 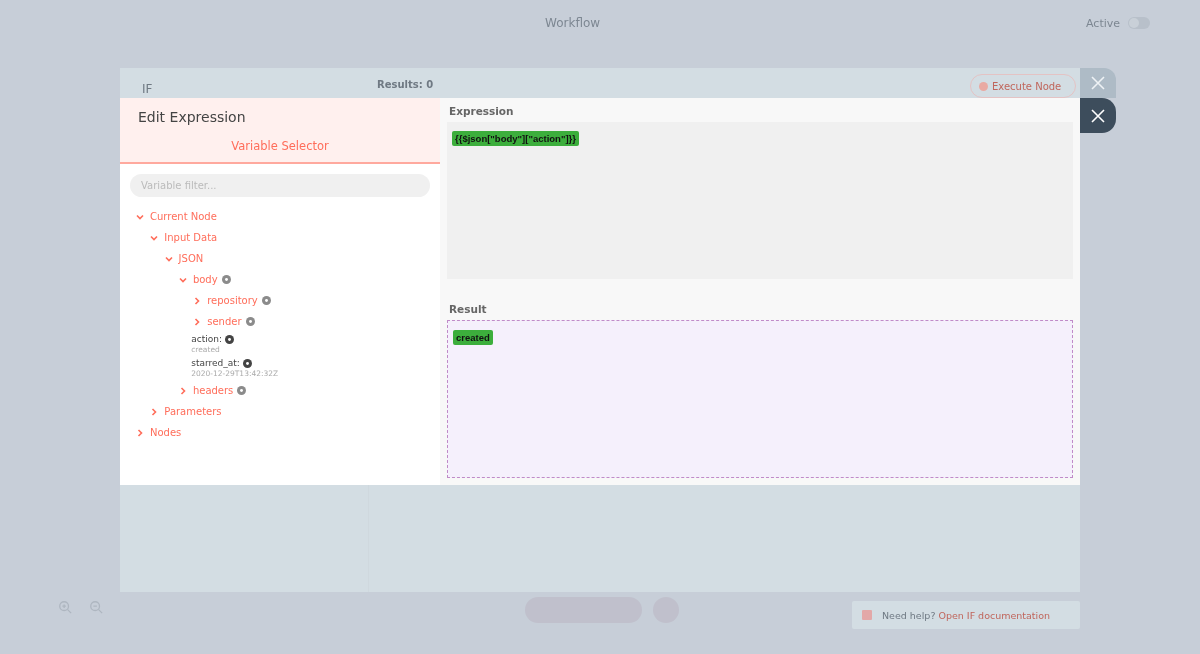 What do you see at coordinates (206, 339) in the screenshot?
I see `property-name: action:` at bounding box center [206, 339].